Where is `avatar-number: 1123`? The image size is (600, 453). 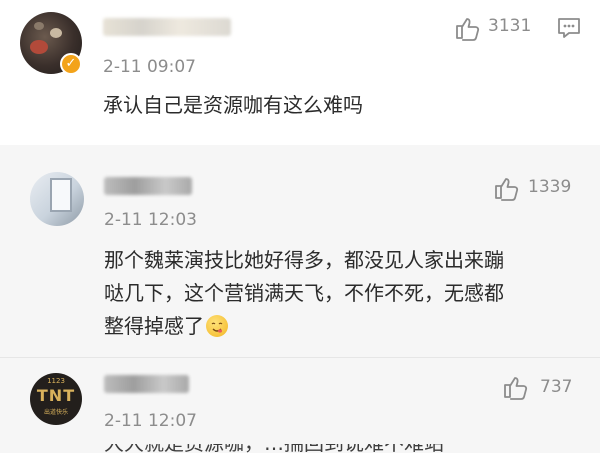 avatar-number: 1123 is located at coordinates (56, 381).